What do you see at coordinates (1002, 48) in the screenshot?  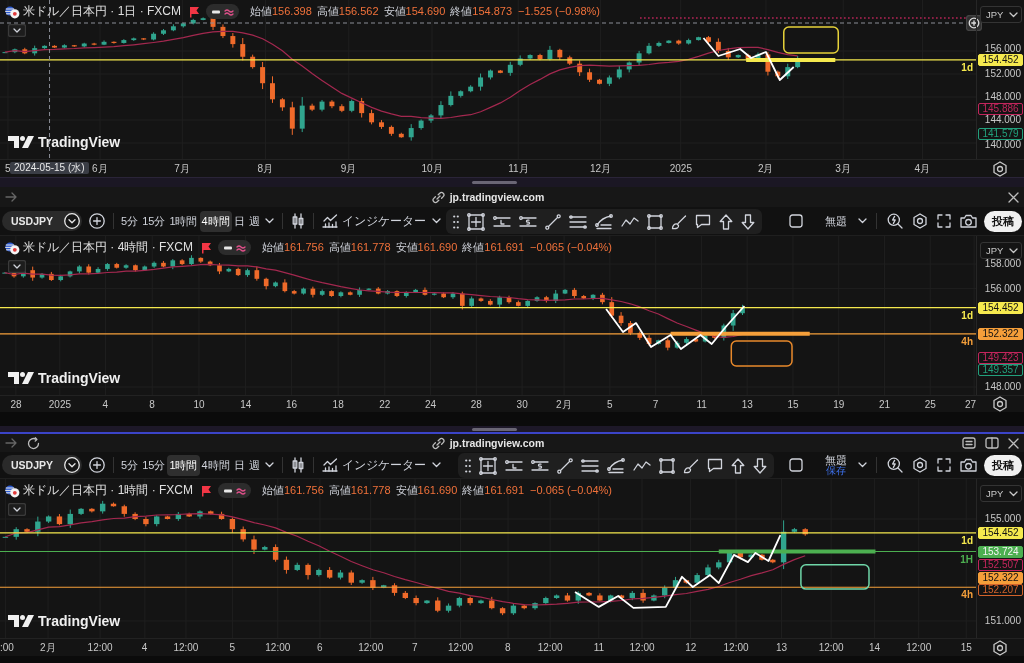 I see `price-label: 156.000` at bounding box center [1002, 48].